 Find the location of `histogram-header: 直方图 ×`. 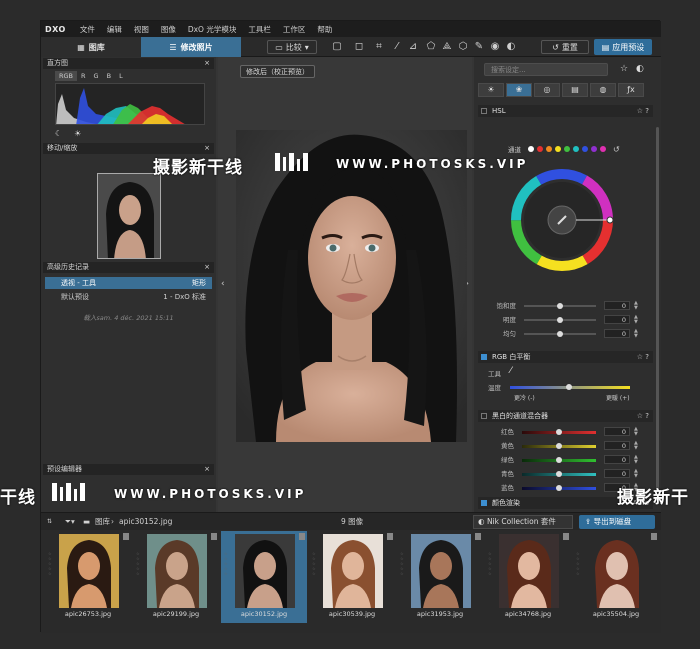

histogram-header: 直方图 × is located at coordinates (128, 63).